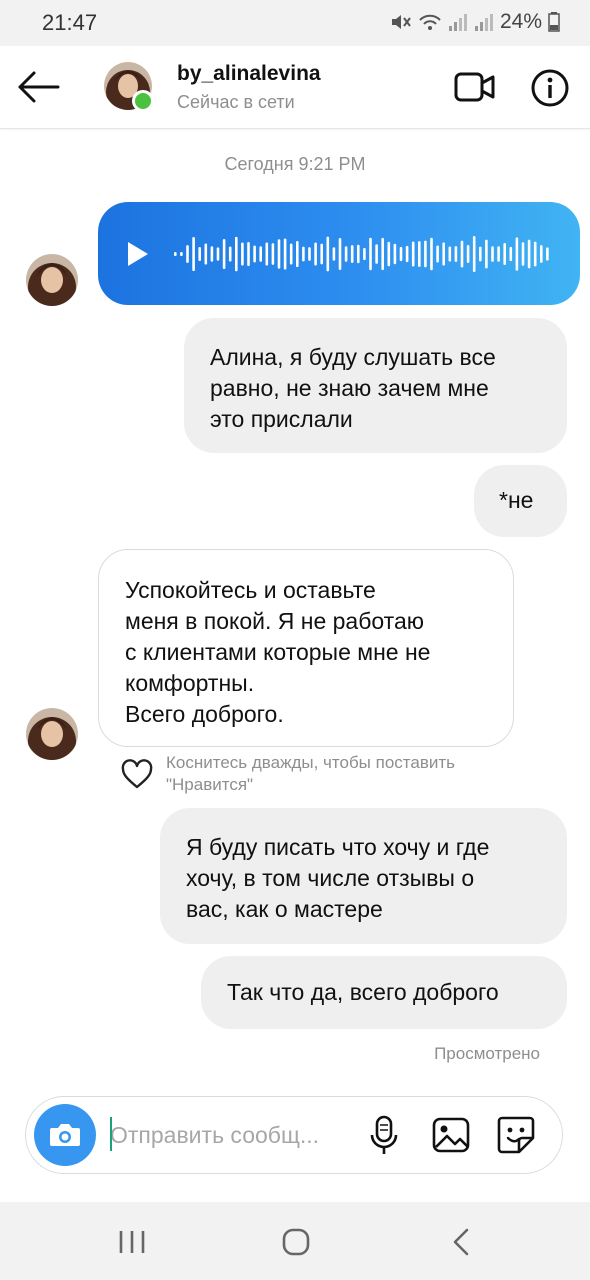  What do you see at coordinates (295, 23) in the screenshot?
I see `status-bar: 21:47 24%` at bounding box center [295, 23].